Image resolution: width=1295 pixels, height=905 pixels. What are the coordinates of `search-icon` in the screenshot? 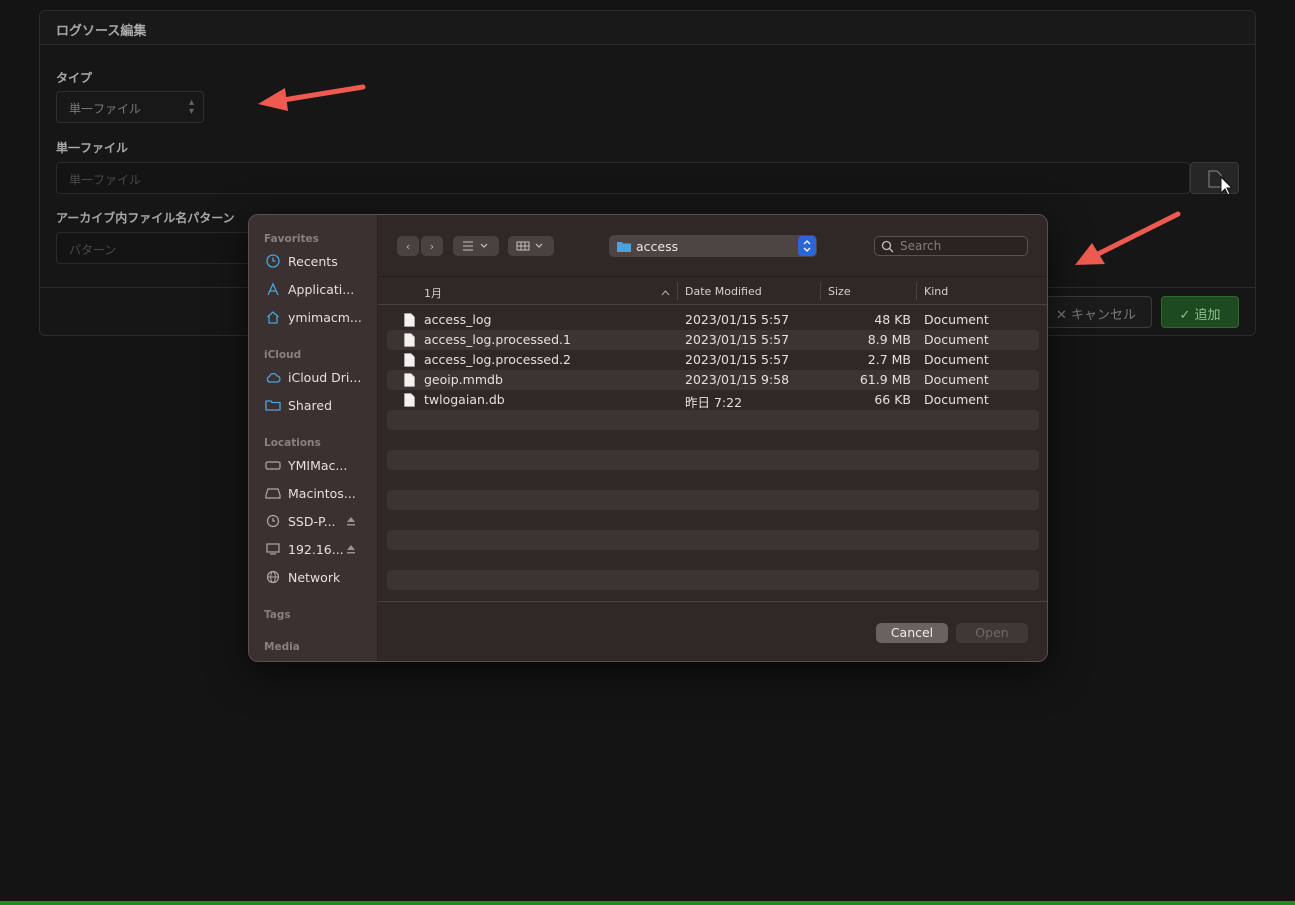 It's located at (887, 246).